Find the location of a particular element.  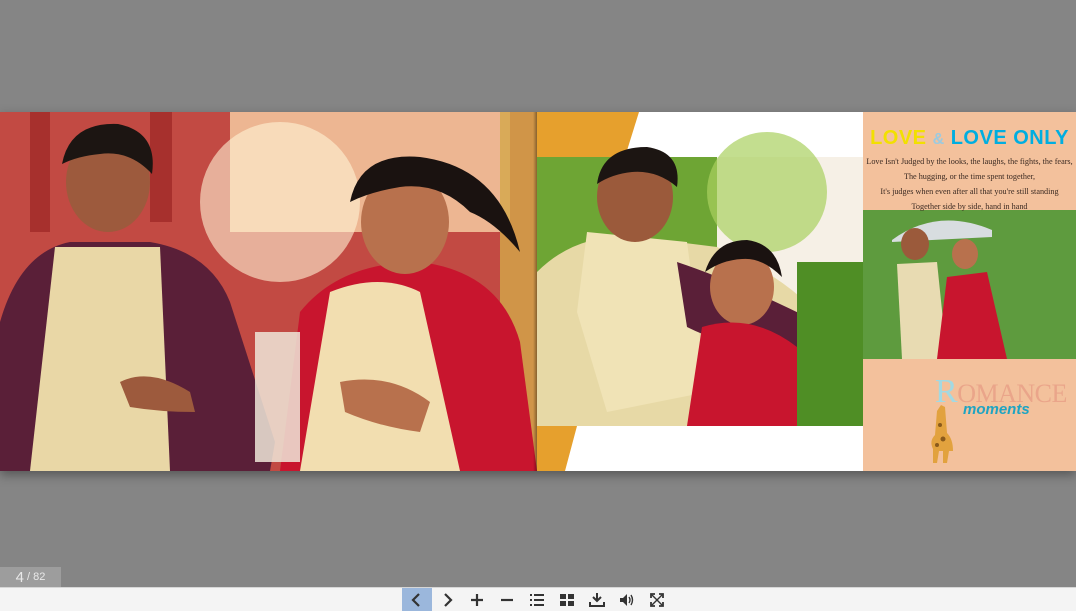

current-page-number: 4 is located at coordinates (20, 577).